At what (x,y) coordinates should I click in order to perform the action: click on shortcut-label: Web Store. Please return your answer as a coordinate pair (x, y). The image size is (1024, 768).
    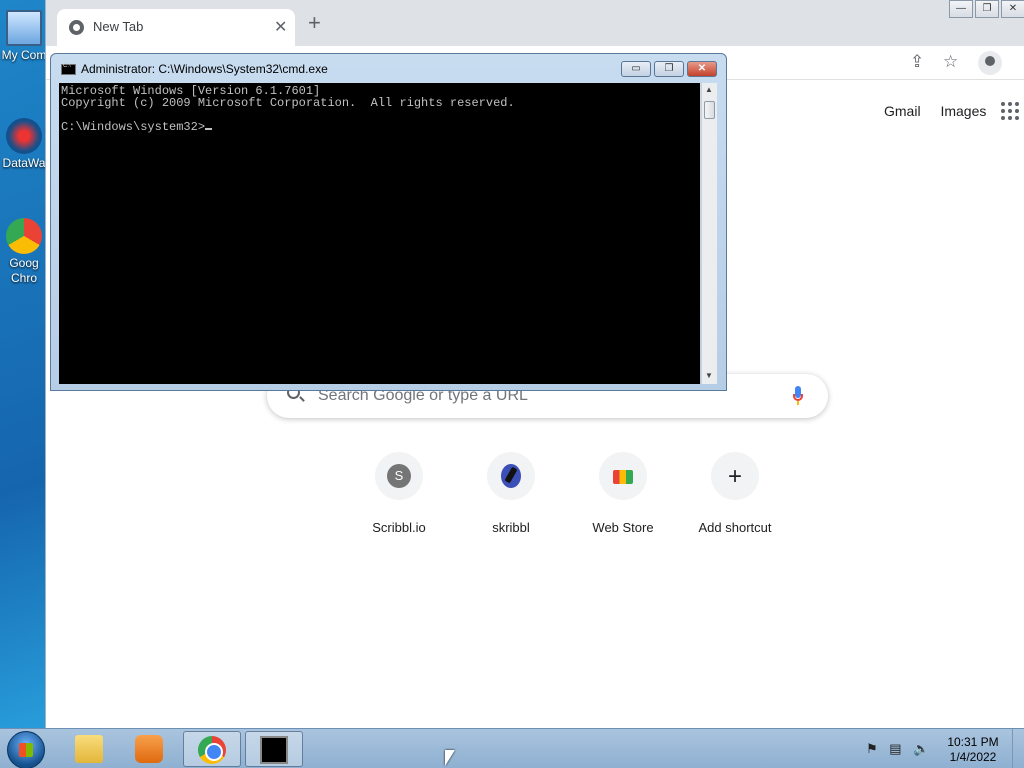
    Looking at the image, I should click on (623, 527).